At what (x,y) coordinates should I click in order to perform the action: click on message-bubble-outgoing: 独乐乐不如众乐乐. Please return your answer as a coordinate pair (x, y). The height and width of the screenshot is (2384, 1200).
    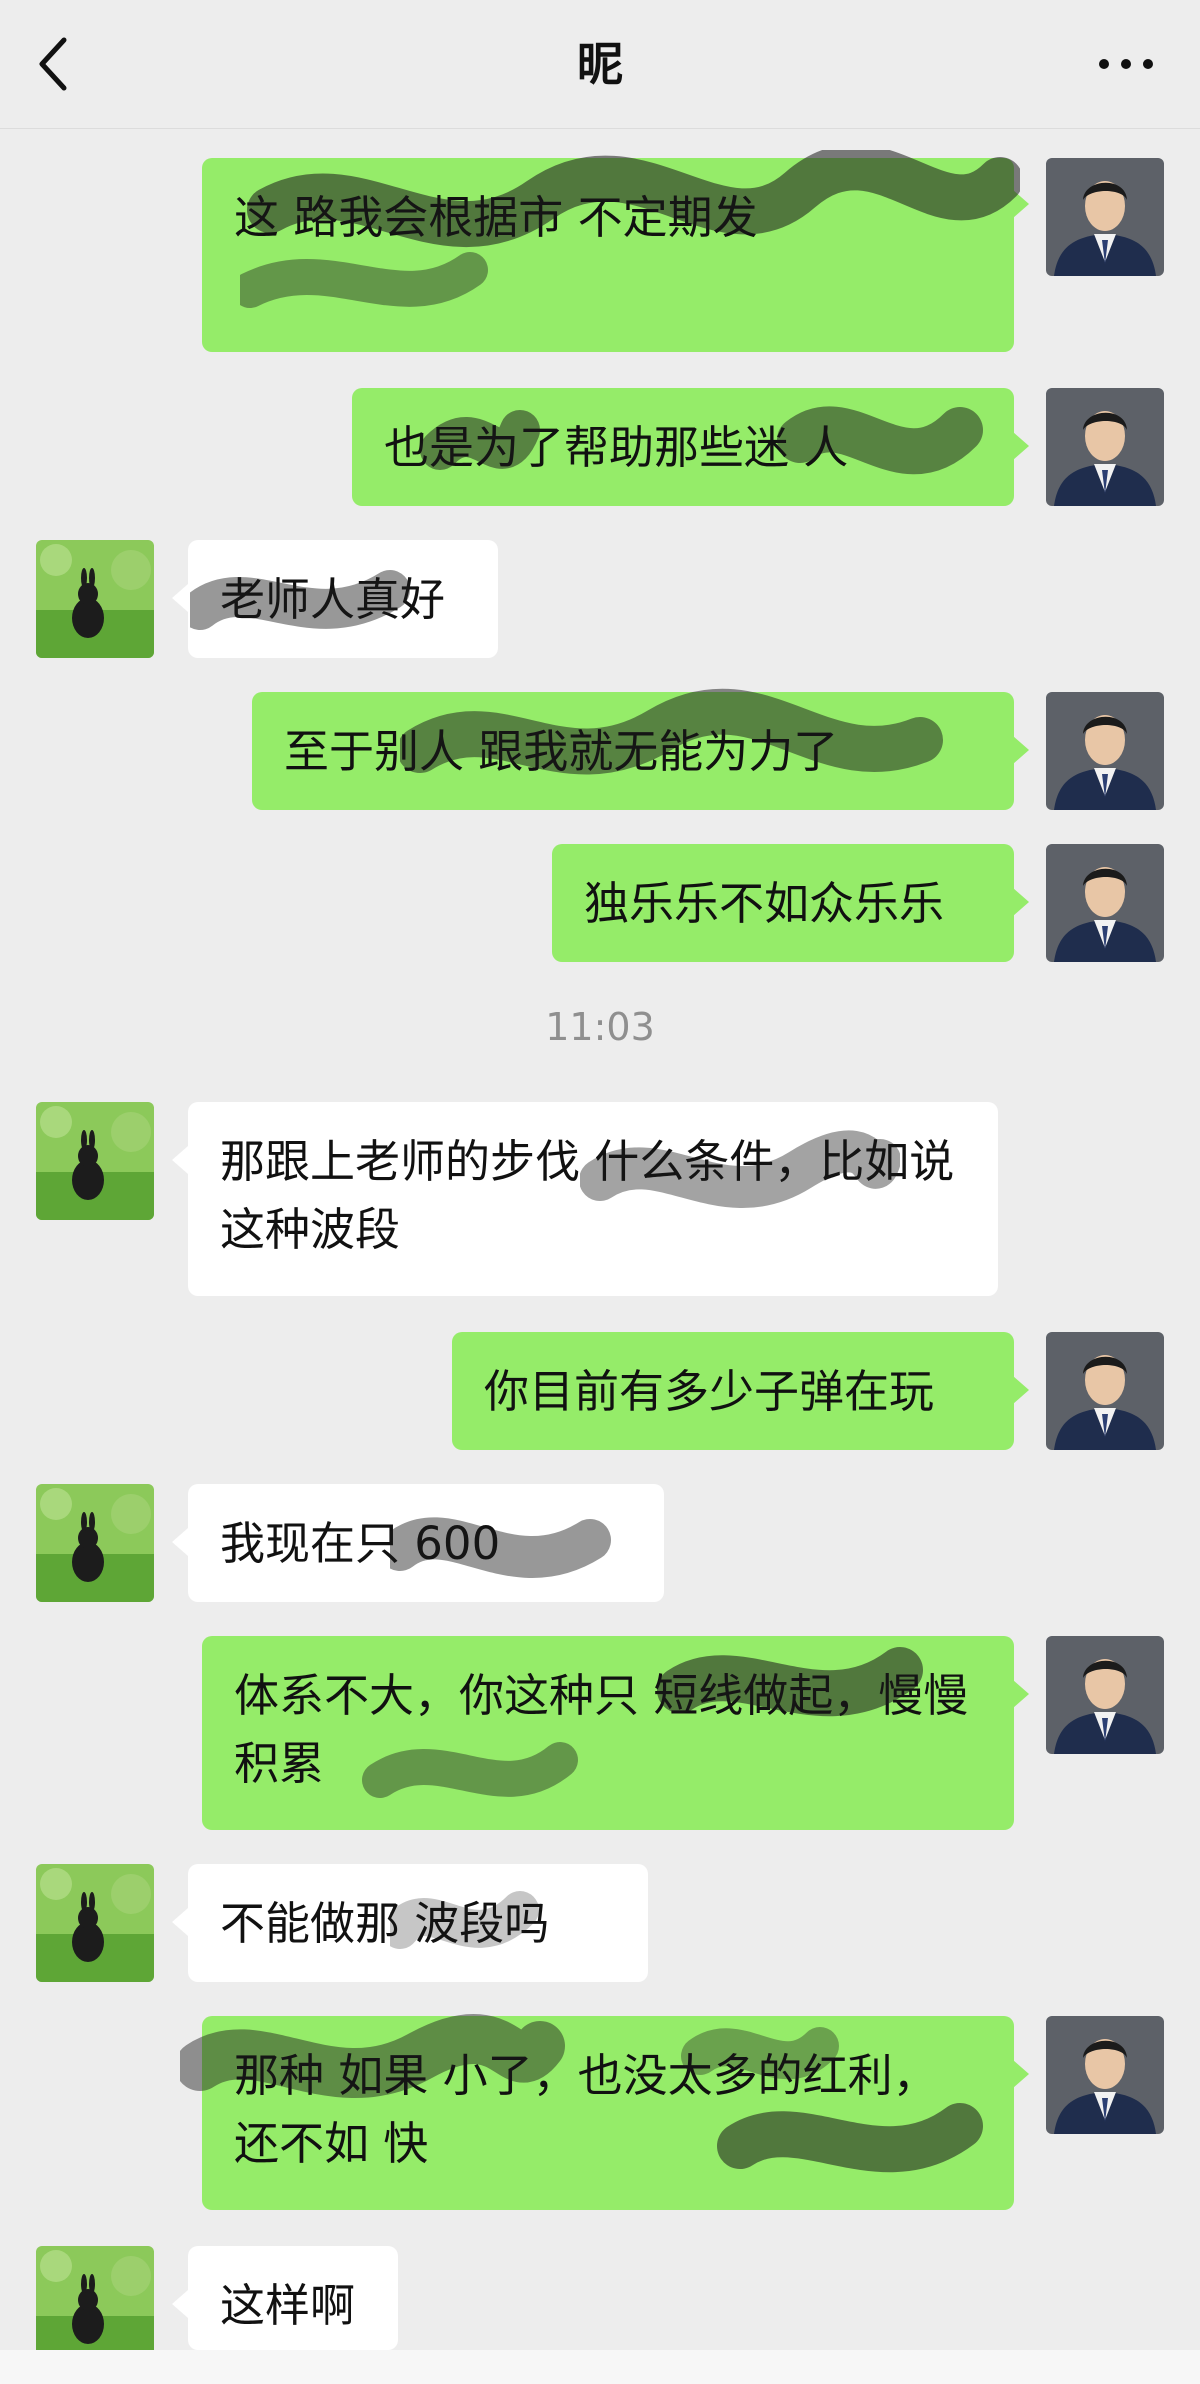
    Looking at the image, I should click on (783, 903).